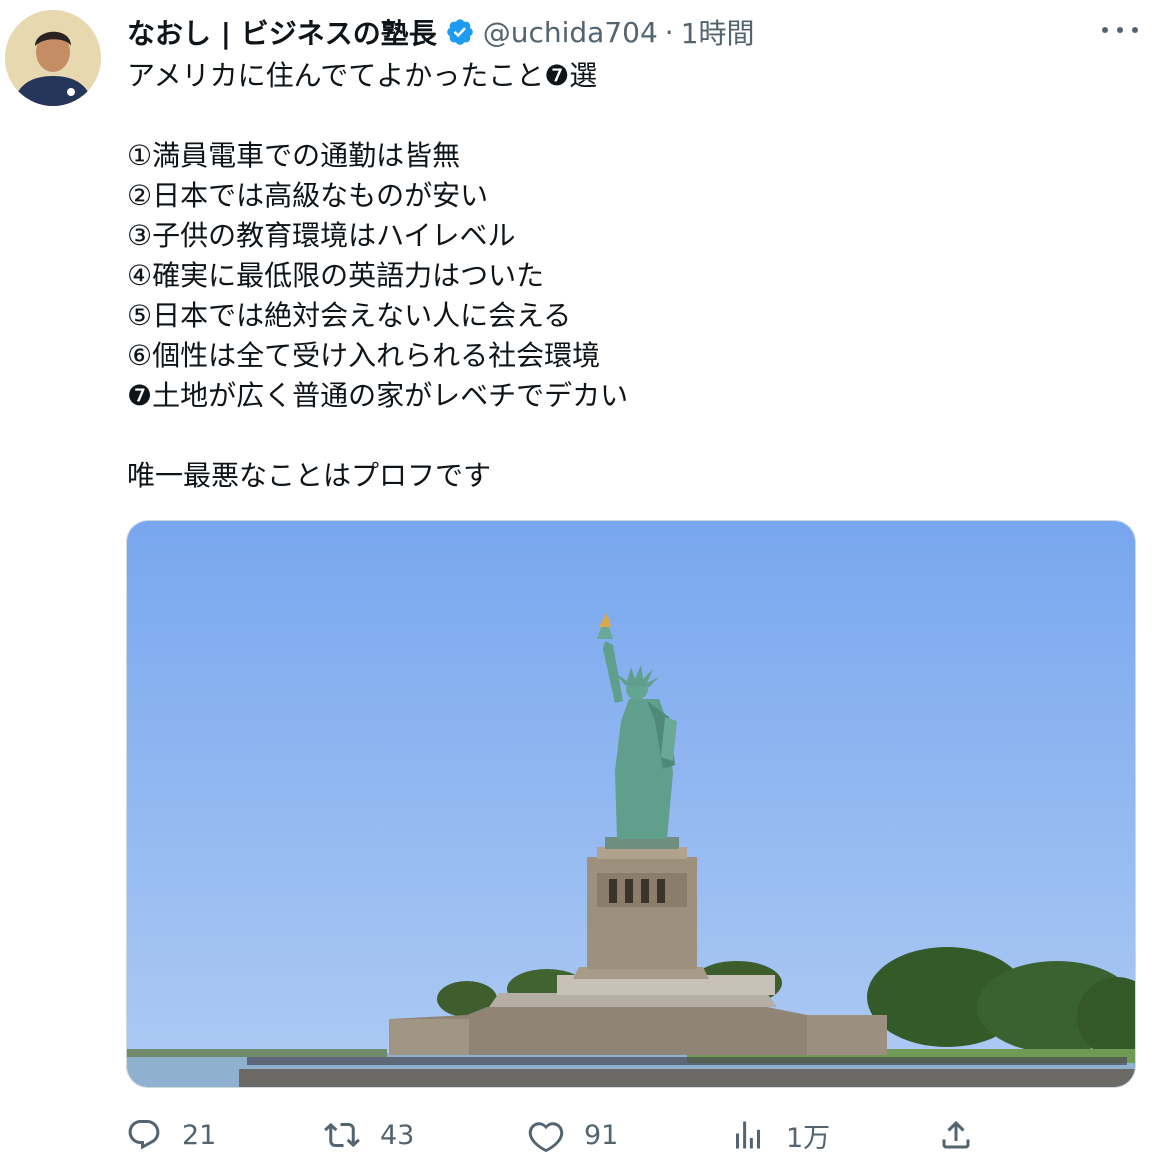 This screenshot has width=1160, height=1166. What do you see at coordinates (1120, 30) in the screenshot?
I see `more-options-icon` at bounding box center [1120, 30].